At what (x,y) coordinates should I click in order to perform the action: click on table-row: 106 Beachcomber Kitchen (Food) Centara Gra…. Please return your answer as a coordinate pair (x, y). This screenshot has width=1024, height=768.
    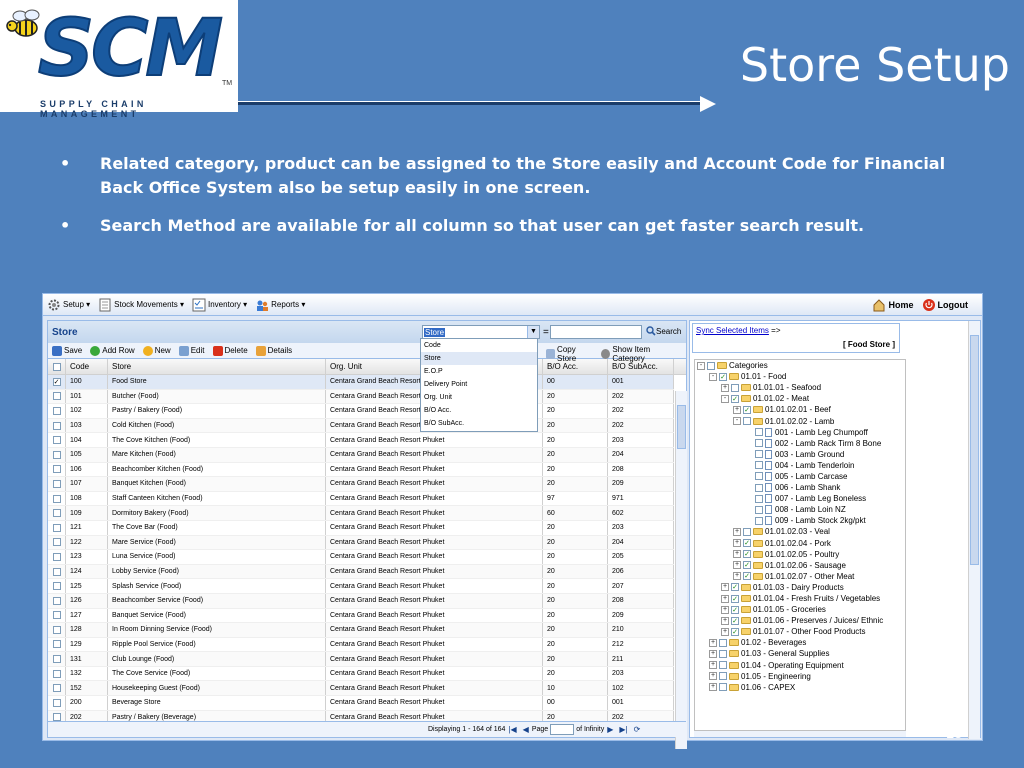
    Looking at the image, I should click on (361, 470).